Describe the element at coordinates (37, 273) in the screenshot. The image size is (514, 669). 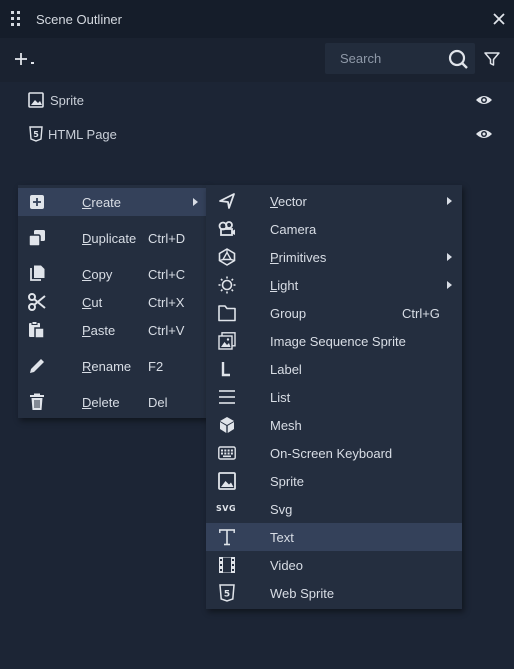
I see `copy-icon` at that location.